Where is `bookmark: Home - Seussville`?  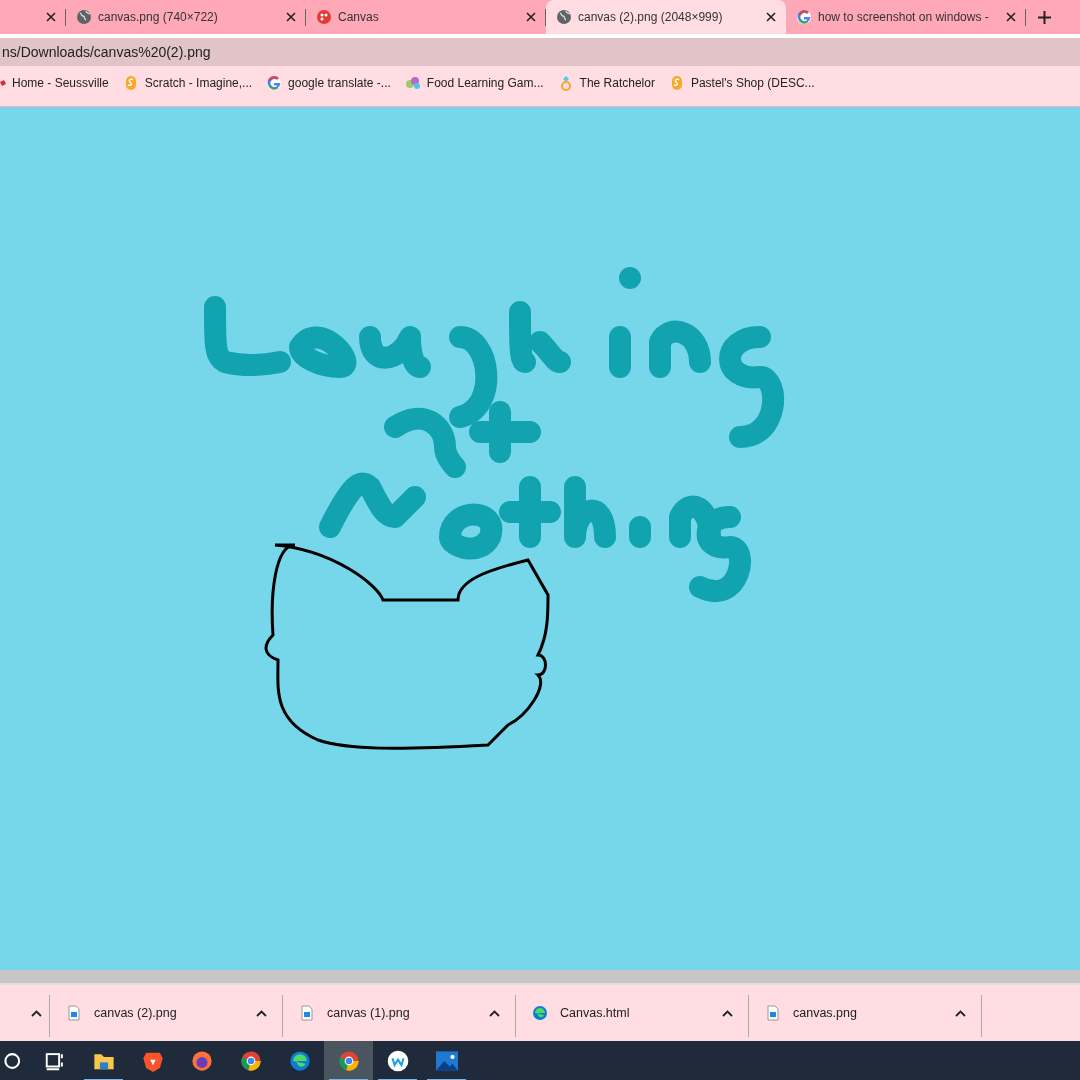
bookmark: Home - Seussville is located at coordinates (58, 83).